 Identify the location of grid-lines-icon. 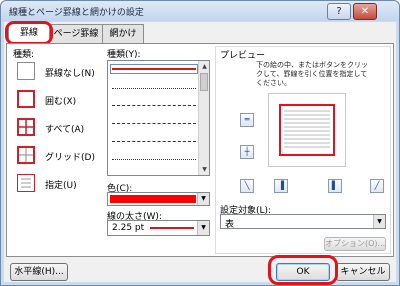
(26, 155).